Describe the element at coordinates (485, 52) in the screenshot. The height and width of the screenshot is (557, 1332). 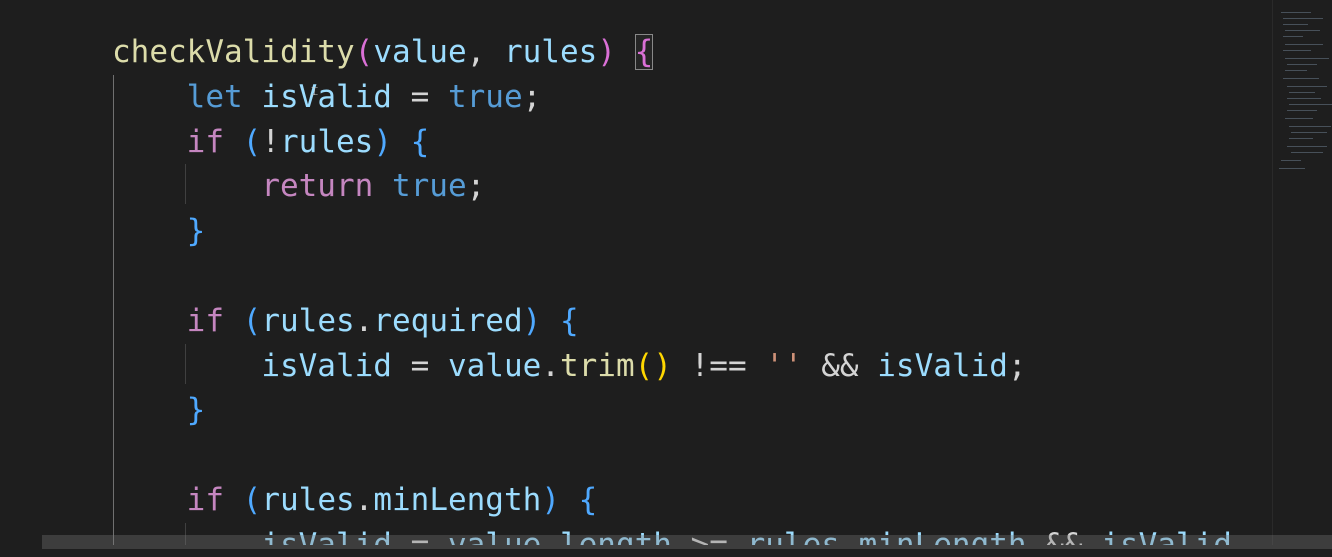
I see `code-token: ,` at that location.